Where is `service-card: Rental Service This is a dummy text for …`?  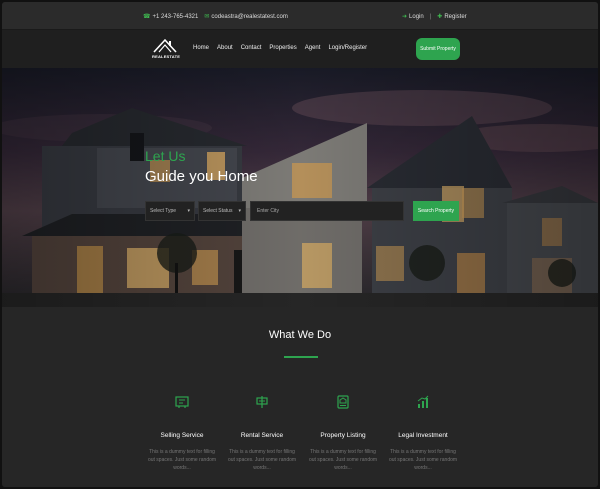 service-card: Rental Service This is a dummy text for … is located at coordinates (262, 433).